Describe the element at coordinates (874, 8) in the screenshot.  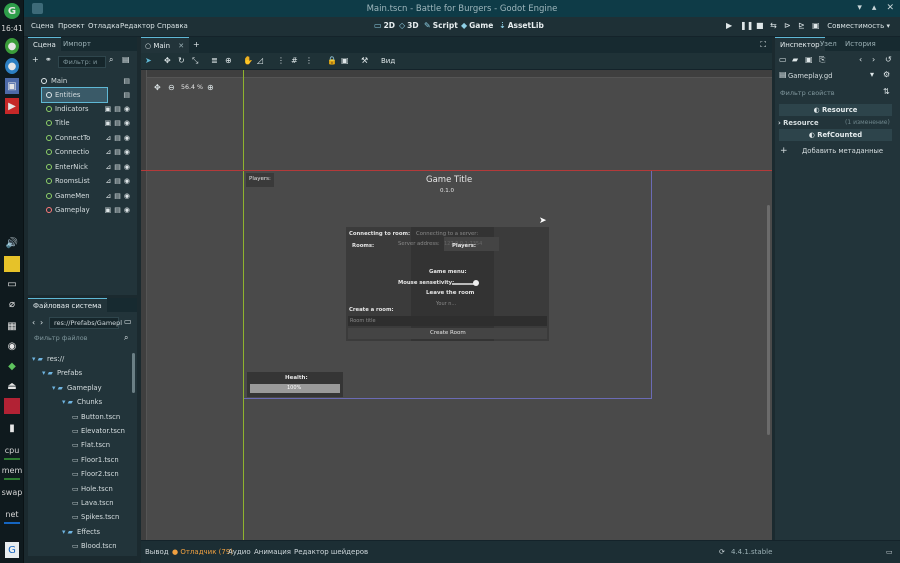
I see `maximize-icon: ▴` at that location.